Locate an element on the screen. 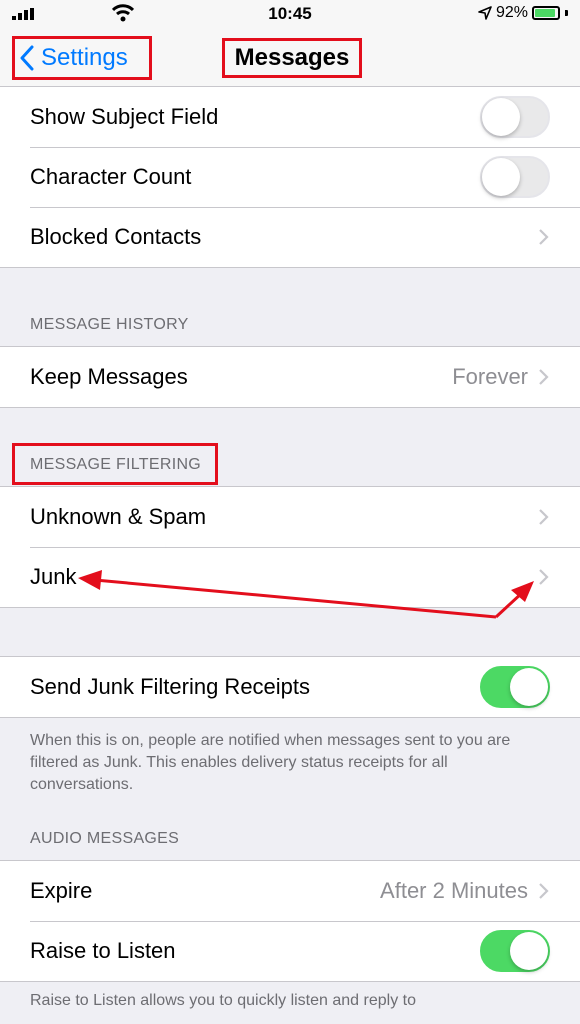 The width and height of the screenshot is (580, 1024). chevron-left-icon is located at coordinates (27, 58).